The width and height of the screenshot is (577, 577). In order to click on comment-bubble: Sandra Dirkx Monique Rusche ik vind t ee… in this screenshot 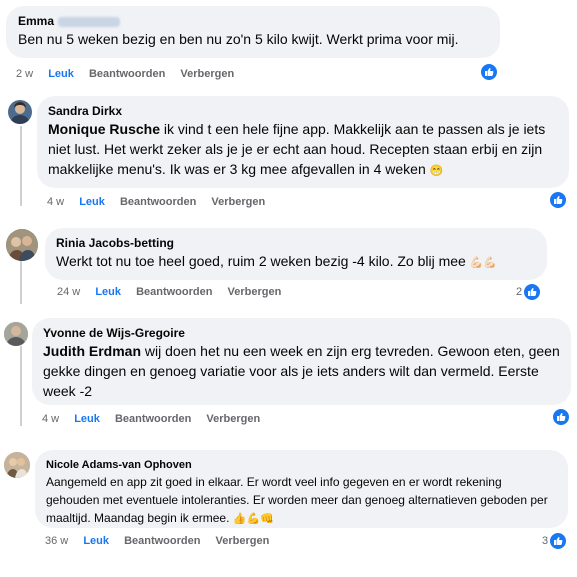, I will do `click(303, 142)`.